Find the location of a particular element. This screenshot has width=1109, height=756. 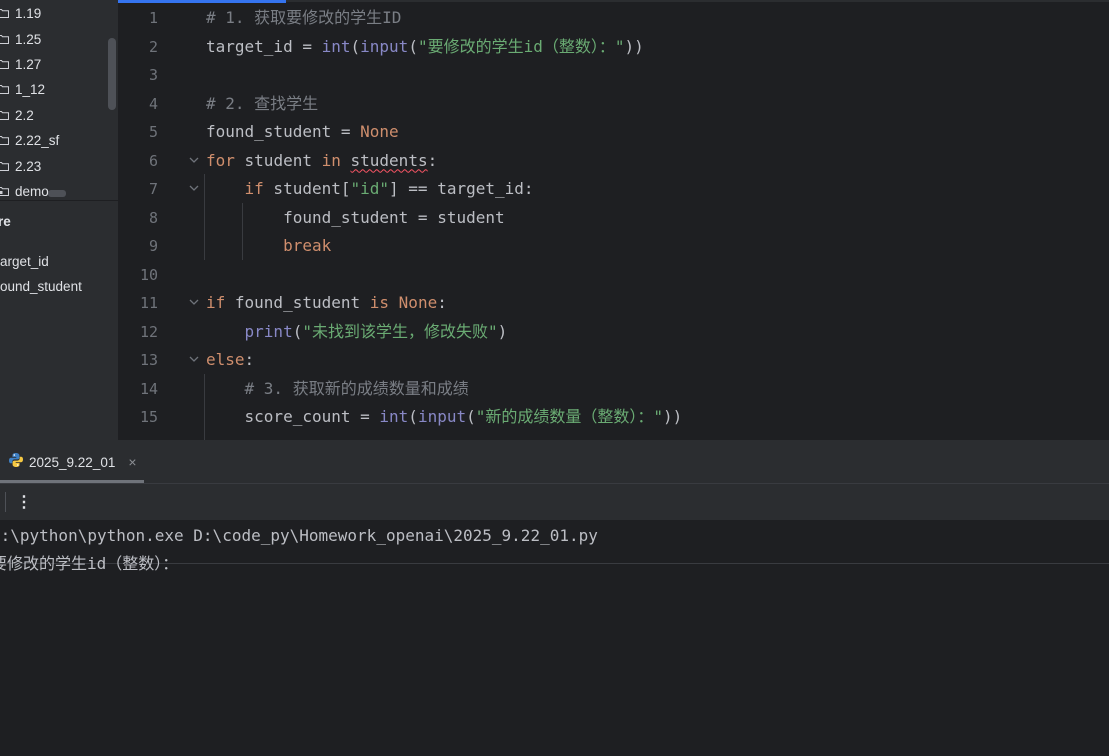

tree-item-1-25: 1.25 is located at coordinates (20, 39).